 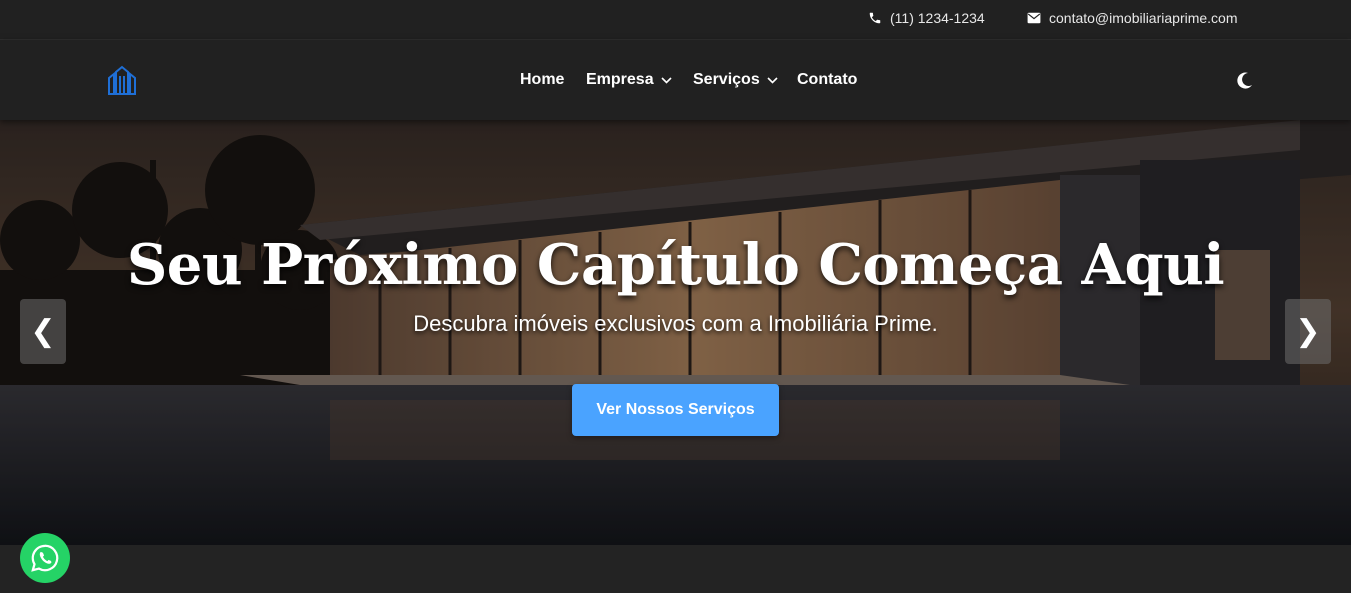 I want to click on nav-contato-label: Contato, so click(x=827, y=79).